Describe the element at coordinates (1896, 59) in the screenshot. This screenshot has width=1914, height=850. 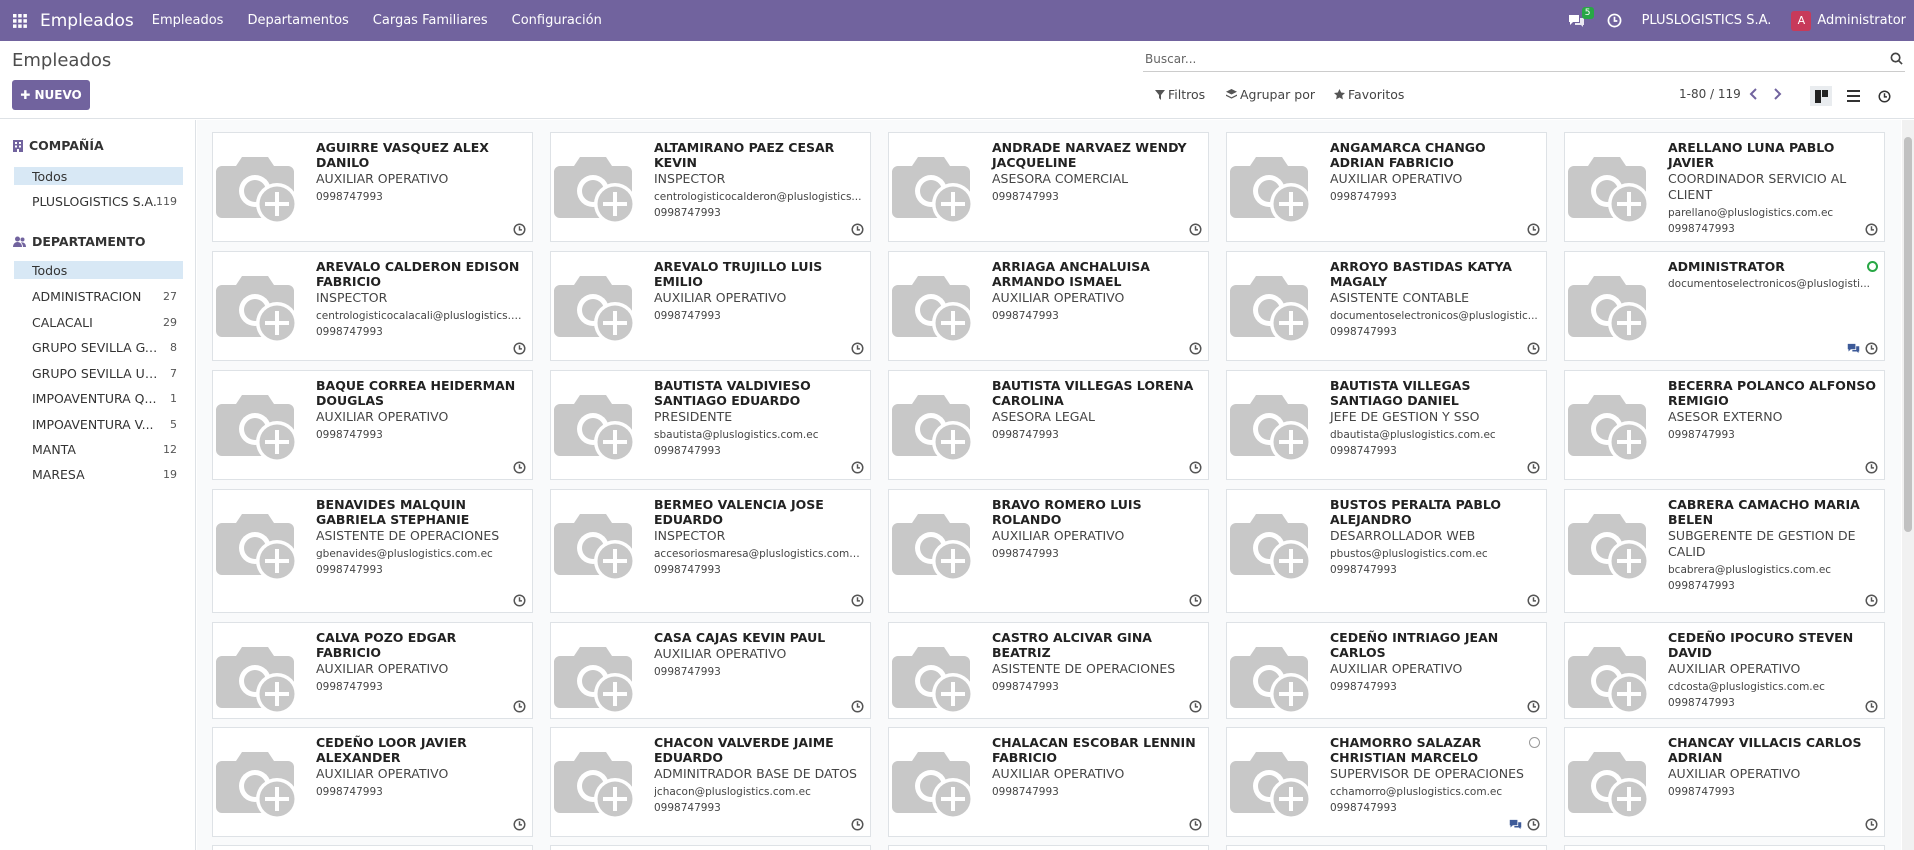
I see `search-icon` at that location.